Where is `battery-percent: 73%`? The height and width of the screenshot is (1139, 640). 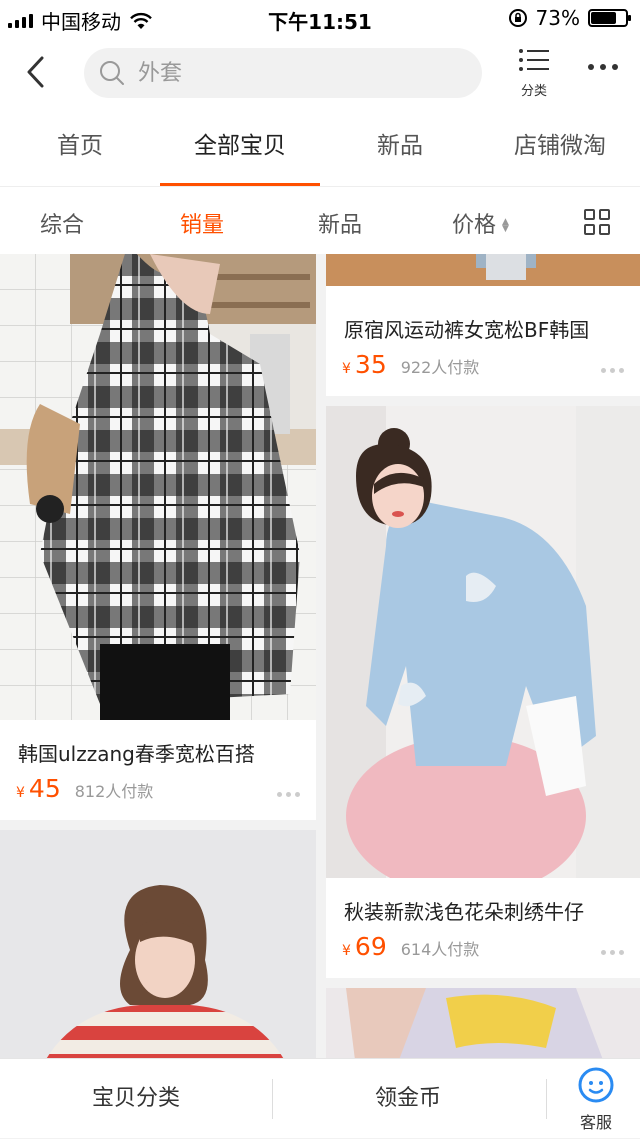
battery-percent: 73% is located at coordinates (557, 18).